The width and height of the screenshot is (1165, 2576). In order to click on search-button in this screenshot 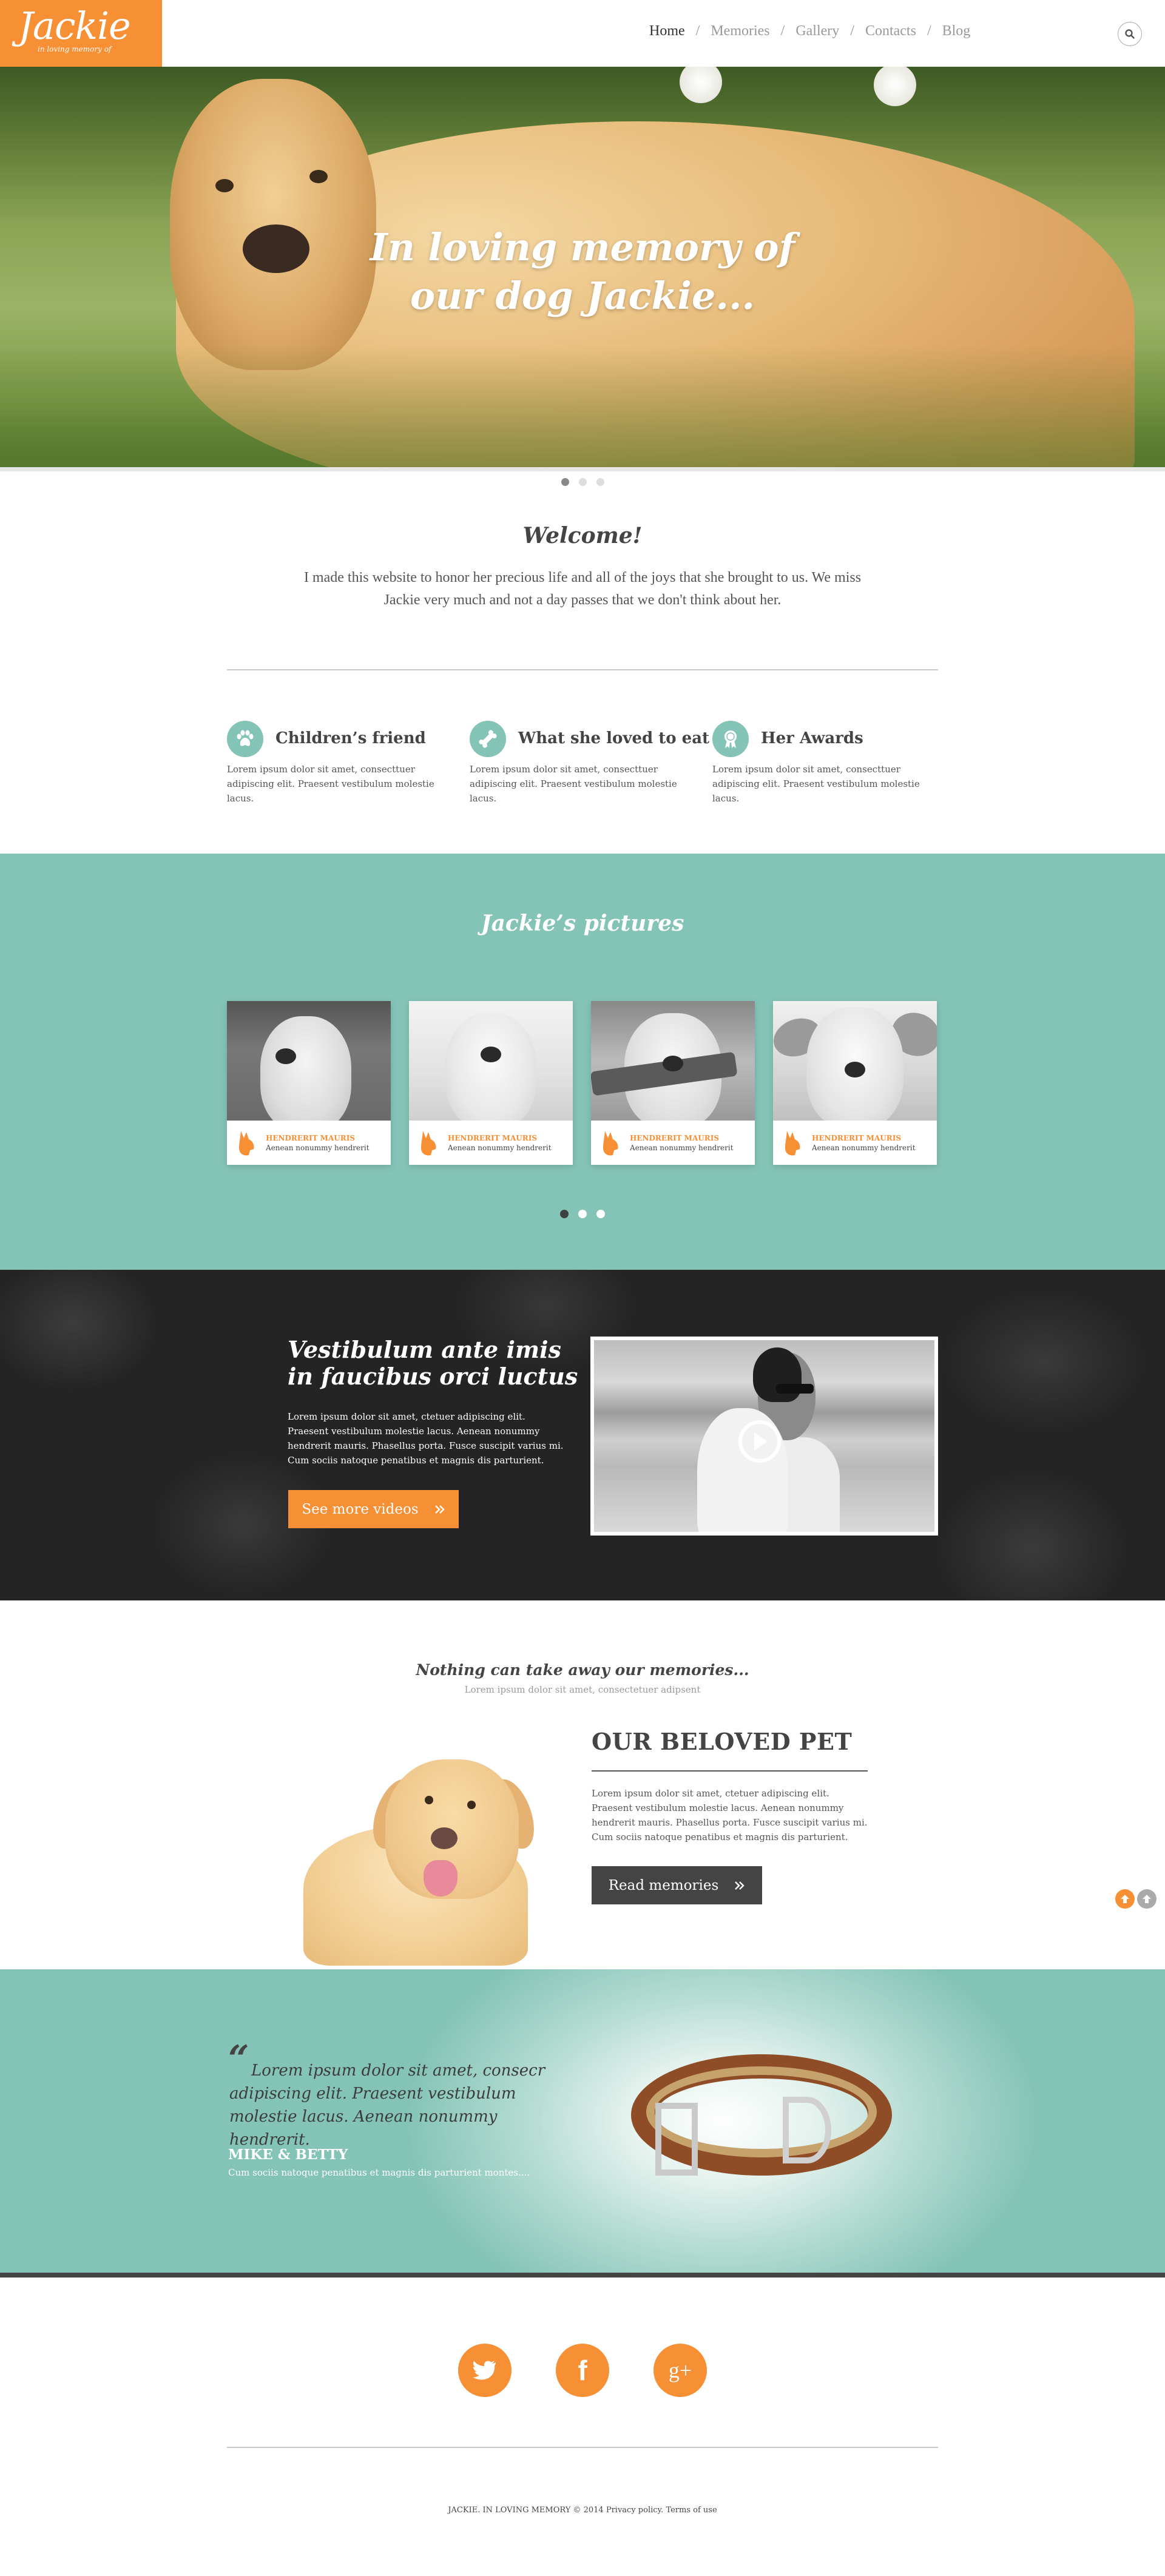, I will do `click(1130, 34)`.